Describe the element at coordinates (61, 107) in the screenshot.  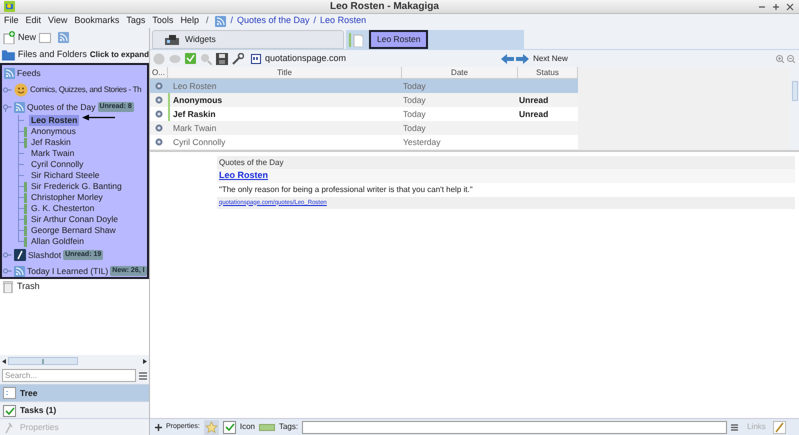
I see `tree-item: Quotes of the Day` at that location.